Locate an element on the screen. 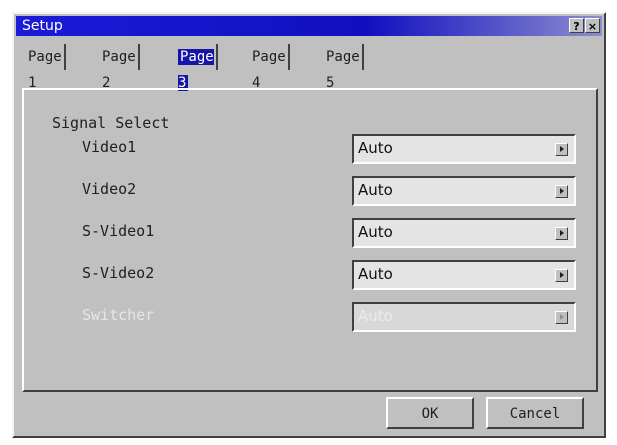 This screenshot has width=617, height=445. switcher-select: Auto is located at coordinates (464, 317).